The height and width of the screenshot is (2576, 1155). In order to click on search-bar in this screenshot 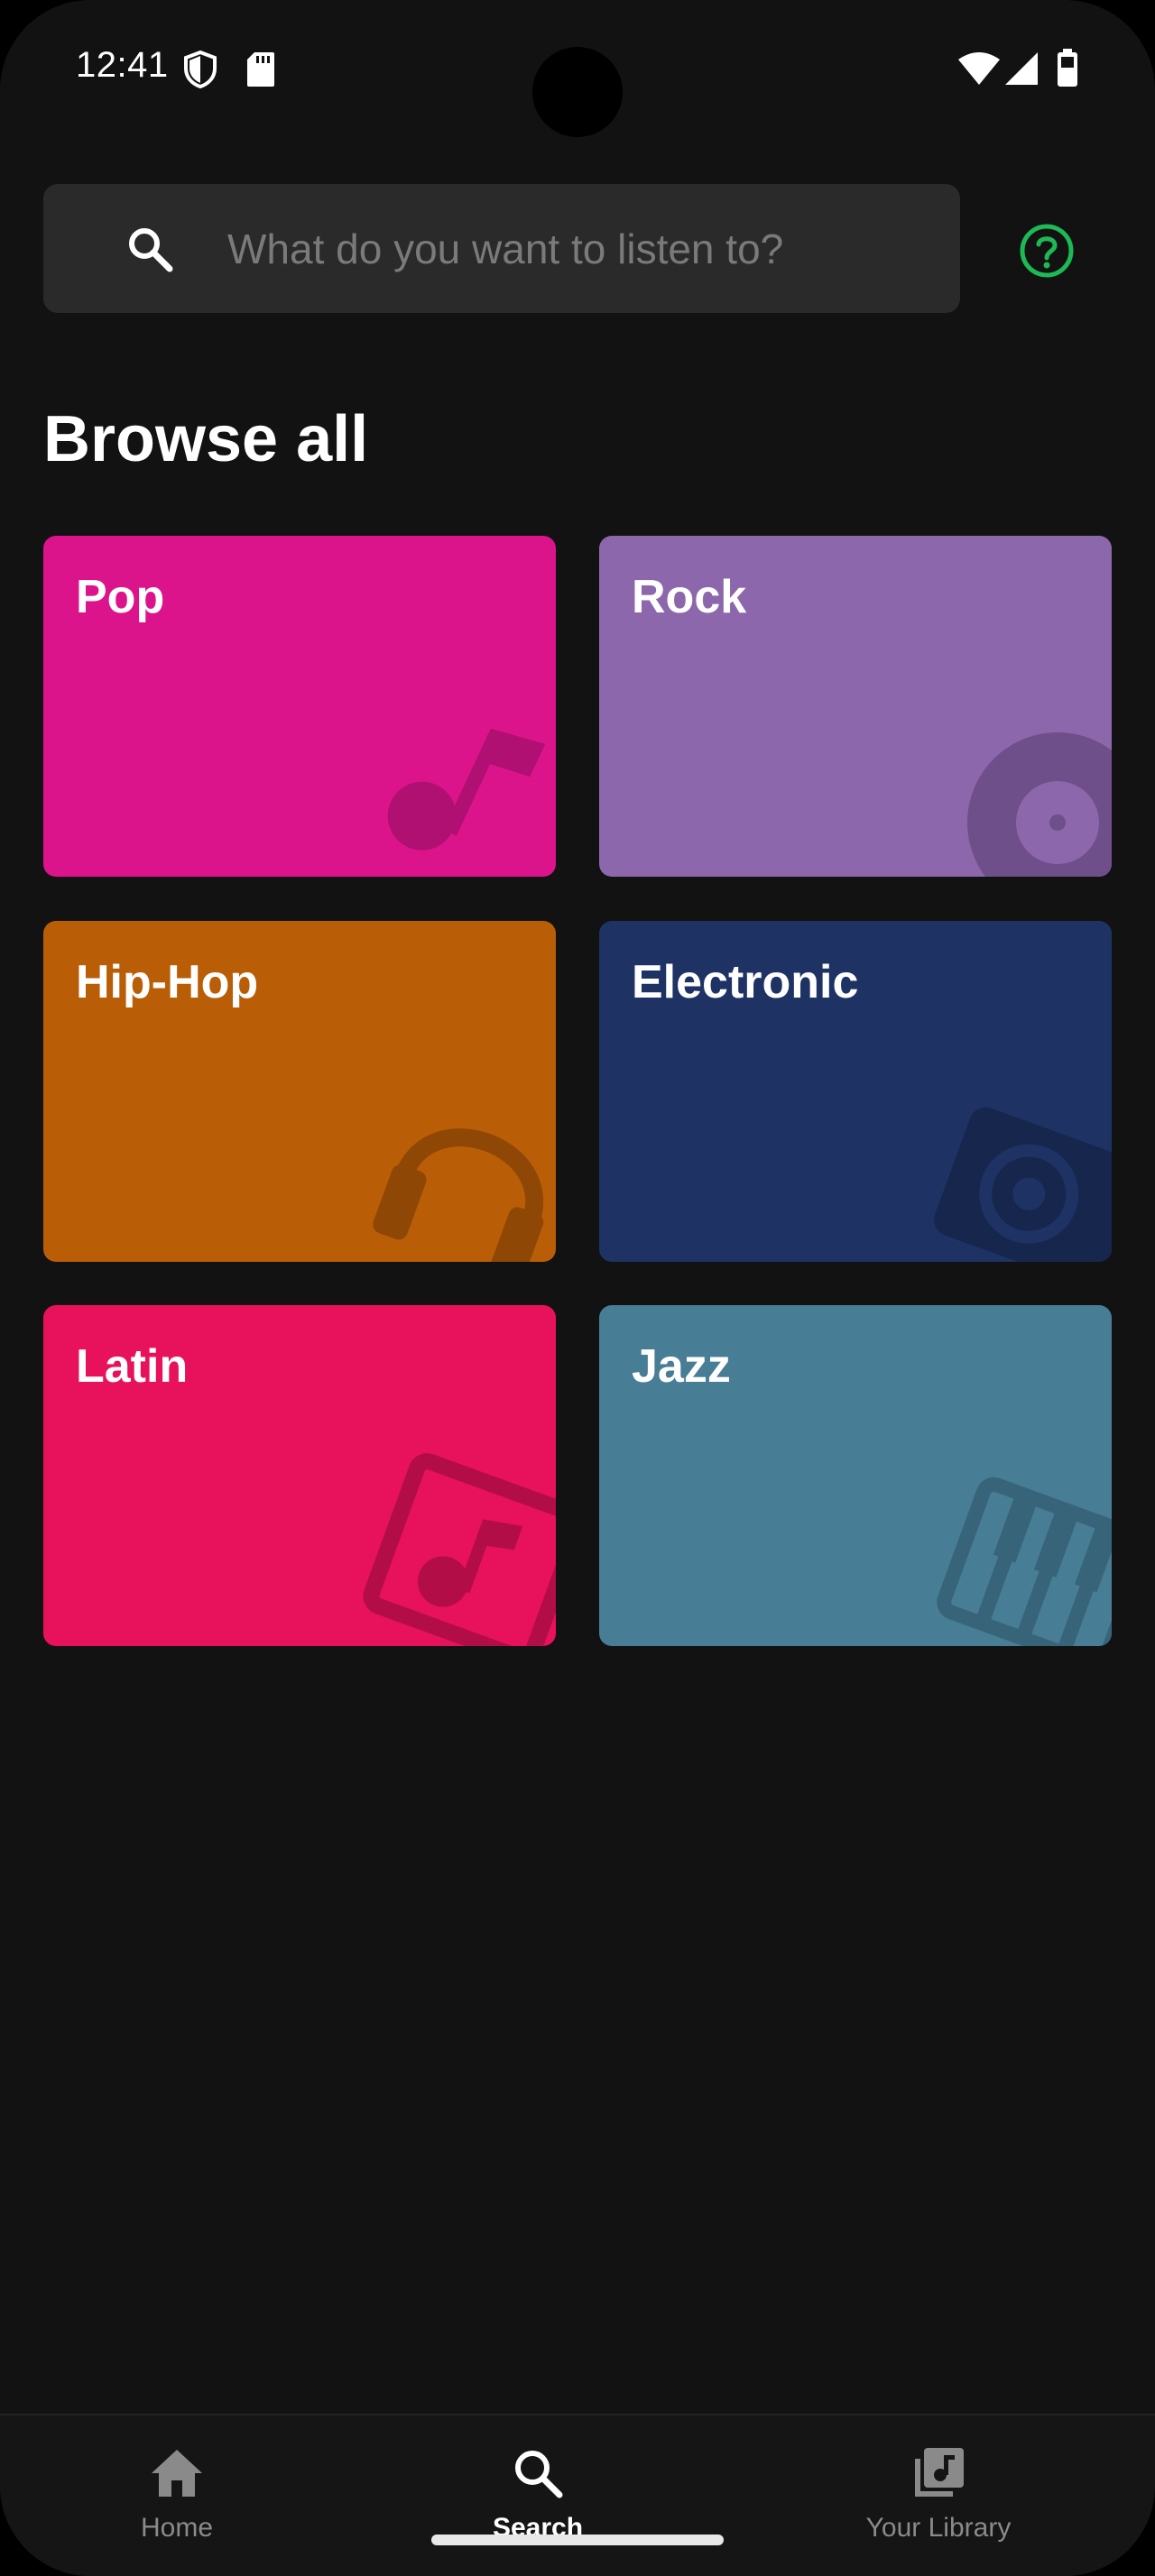, I will do `click(501, 248)`.